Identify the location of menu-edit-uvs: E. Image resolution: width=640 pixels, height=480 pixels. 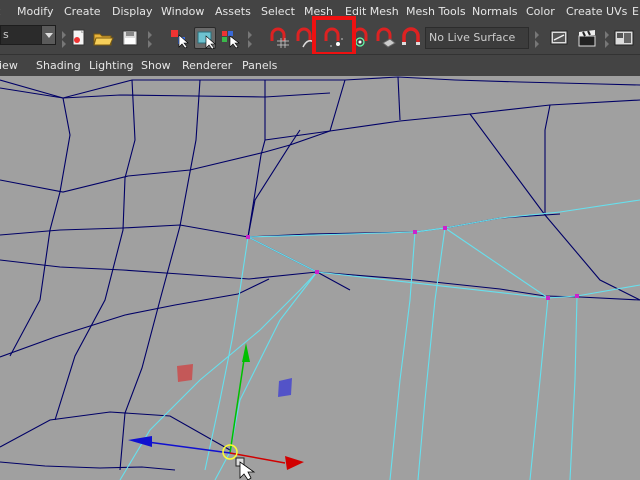
(635, 12).